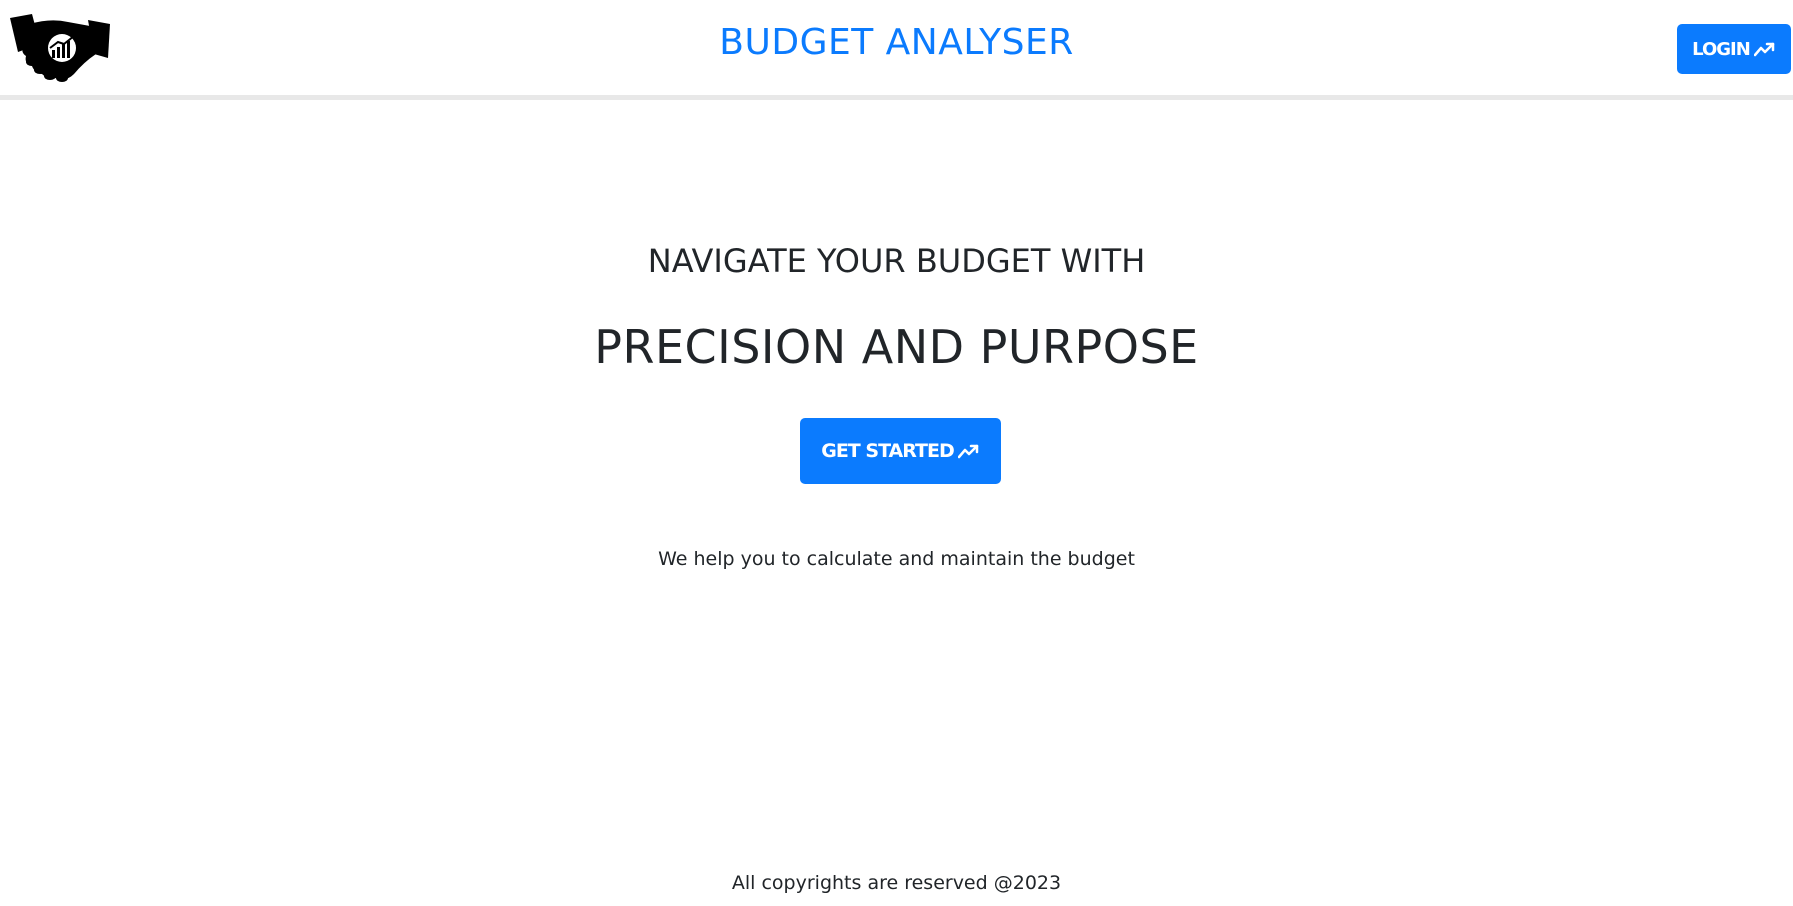 Image resolution: width=1793 pixels, height=906 pixels. Describe the element at coordinates (888, 451) in the screenshot. I see `get-started-label: GET STARTED` at that location.